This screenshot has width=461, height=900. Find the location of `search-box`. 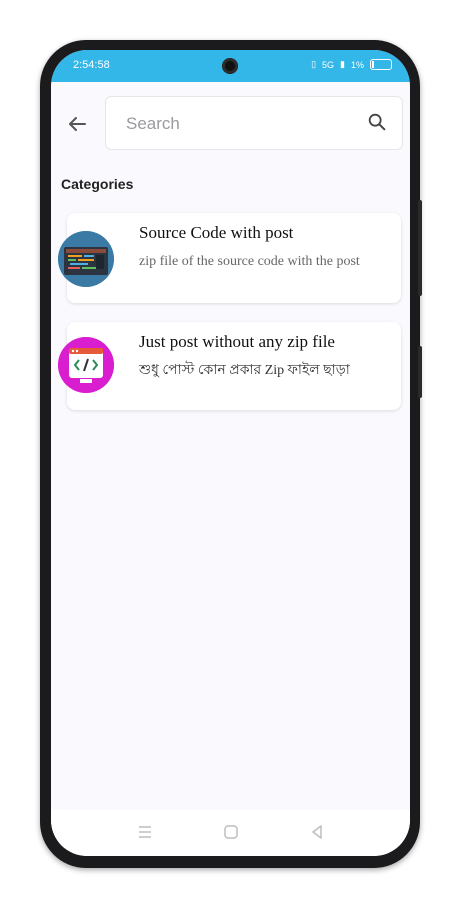

search-box is located at coordinates (254, 123).